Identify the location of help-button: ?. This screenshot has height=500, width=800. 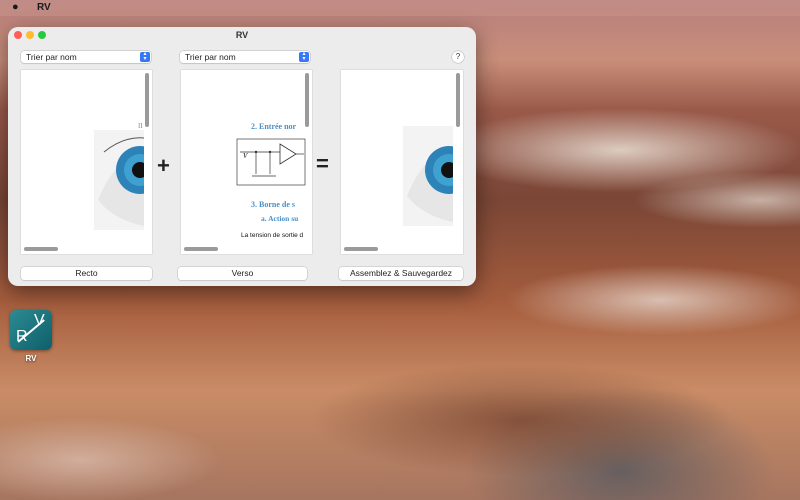
(458, 57).